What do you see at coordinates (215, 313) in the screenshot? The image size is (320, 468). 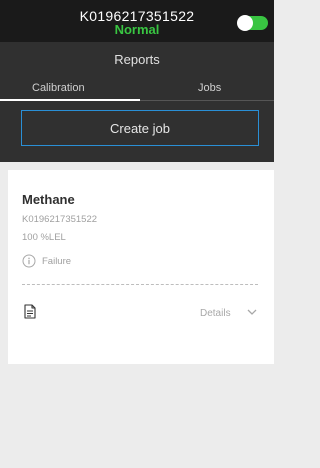 I see `details-link: Details` at bounding box center [215, 313].